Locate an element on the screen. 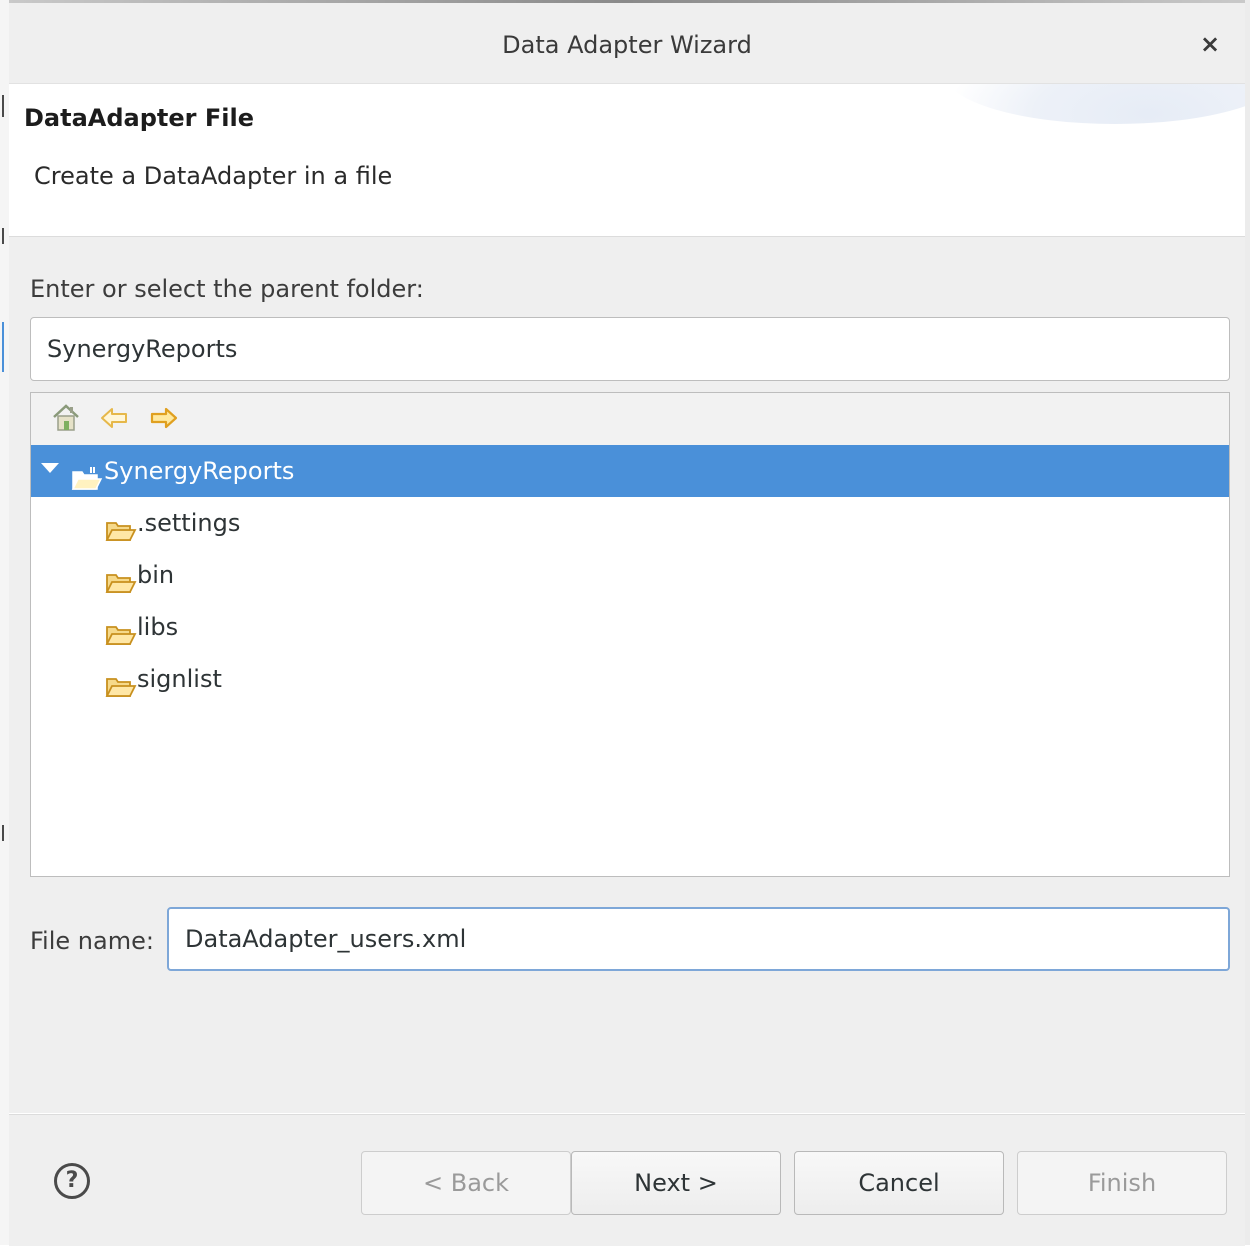 The height and width of the screenshot is (1246, 1250). close-icon: × is located at coordinates (1210, 44).